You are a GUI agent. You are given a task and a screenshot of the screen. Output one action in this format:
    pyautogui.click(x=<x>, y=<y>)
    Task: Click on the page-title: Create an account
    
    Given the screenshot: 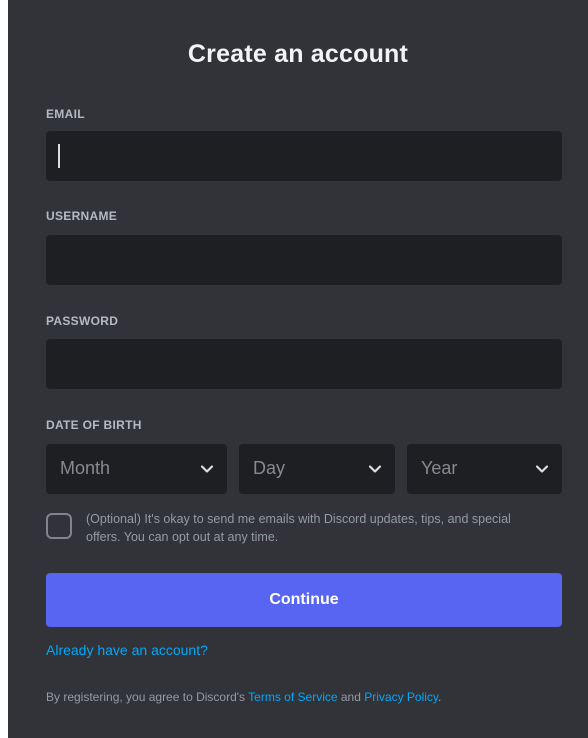 What is the action you would take?
    pyautogui.click(x=298, y=54)
    